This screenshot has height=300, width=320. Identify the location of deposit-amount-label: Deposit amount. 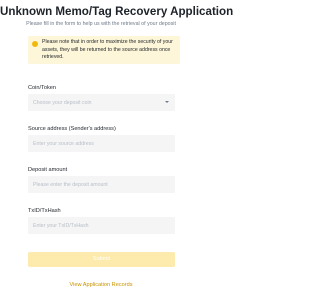
(48, 170).